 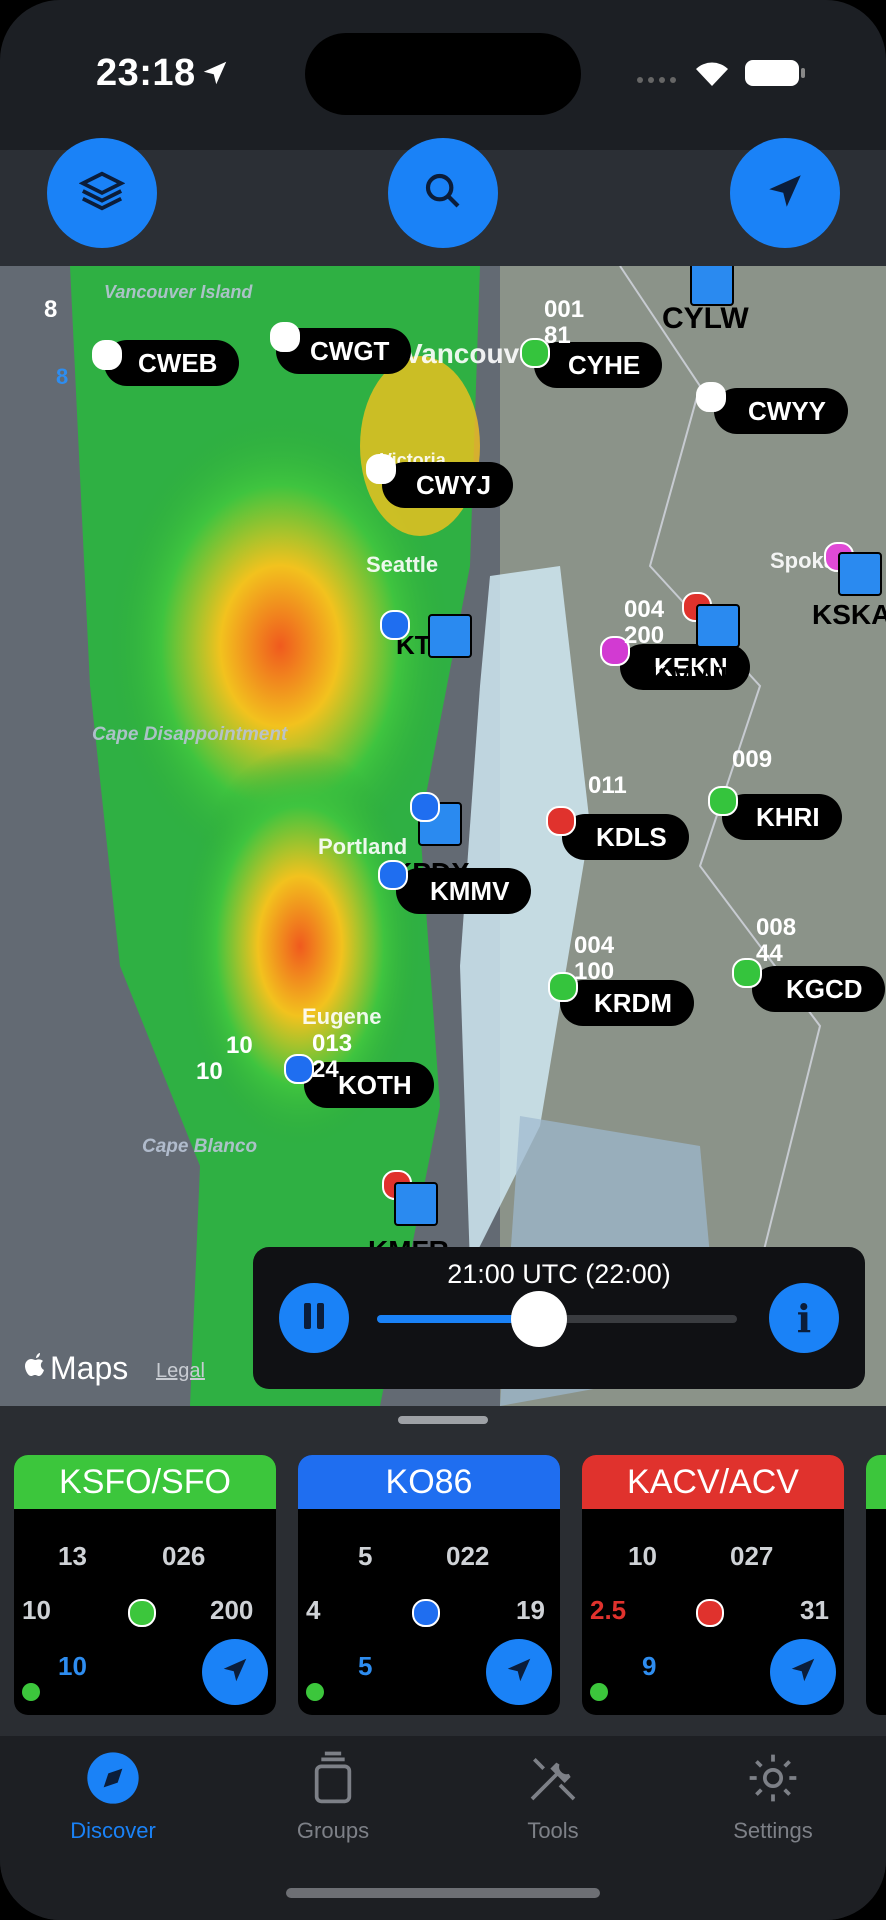 I want to click on tab-label: Tools, so click(x=553, y=1830).